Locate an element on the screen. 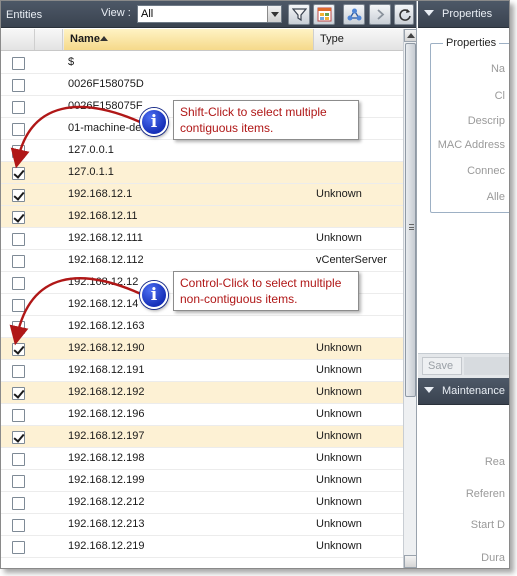 This screenshot has width=517, height=576. table-icon is located at coordinates (324, 14).